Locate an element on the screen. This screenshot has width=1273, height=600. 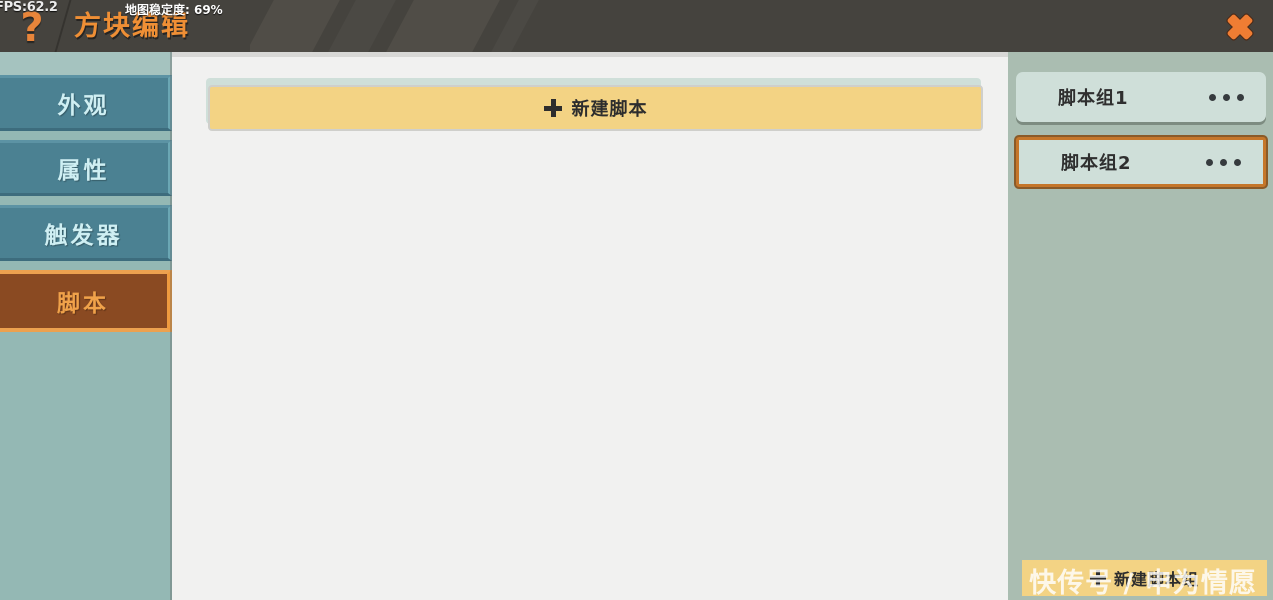
map-stability-label: 地图稳定度: 69% is located at coordinates (174, 10).